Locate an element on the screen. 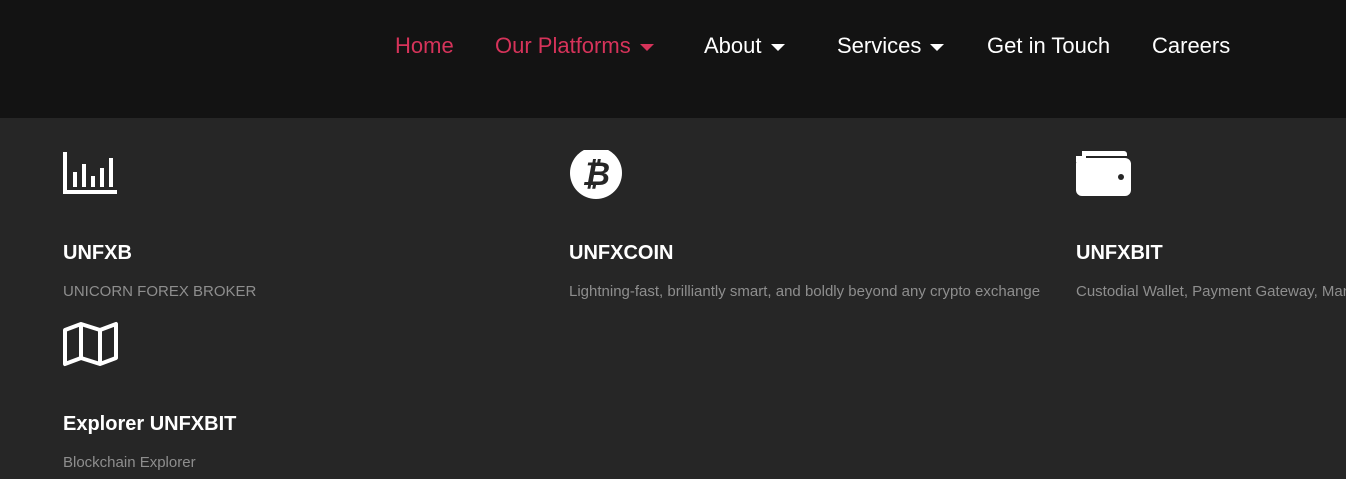  platform-card-unfxb: UNFXB UNICORN FOREX BROKER is located at coordinates (313, 235).